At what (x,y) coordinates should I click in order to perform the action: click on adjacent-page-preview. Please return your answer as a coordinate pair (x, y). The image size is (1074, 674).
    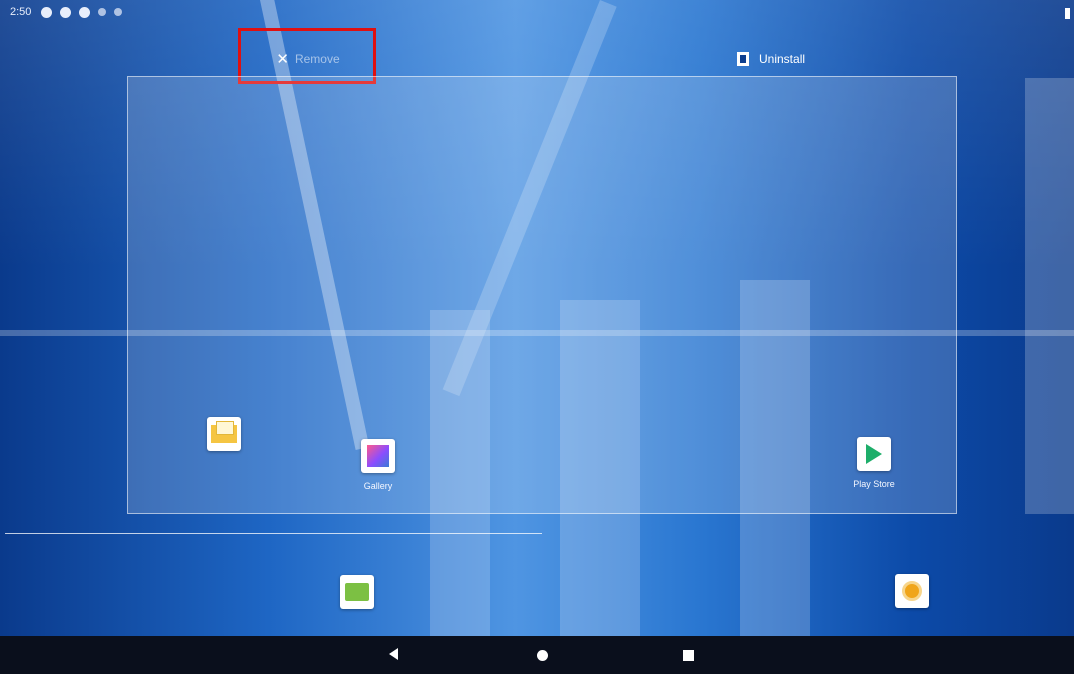
    Looking at the image, I should click on (1049, 296).